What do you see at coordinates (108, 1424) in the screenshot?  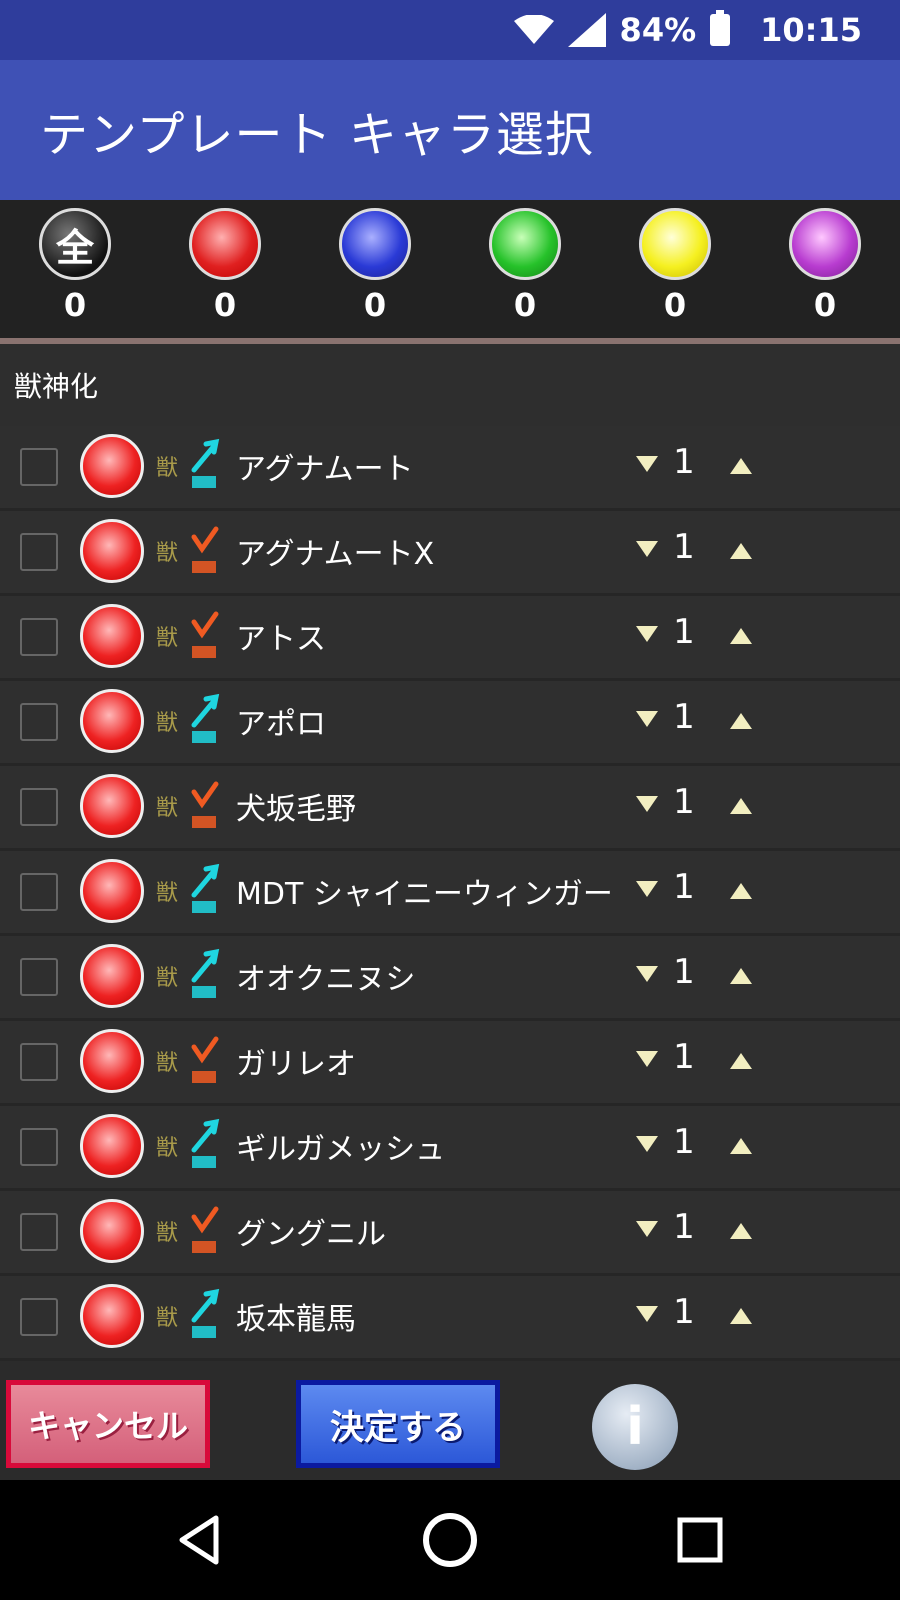 I see `cancel-button: キャンセル` at bounding box center [108, 1424].